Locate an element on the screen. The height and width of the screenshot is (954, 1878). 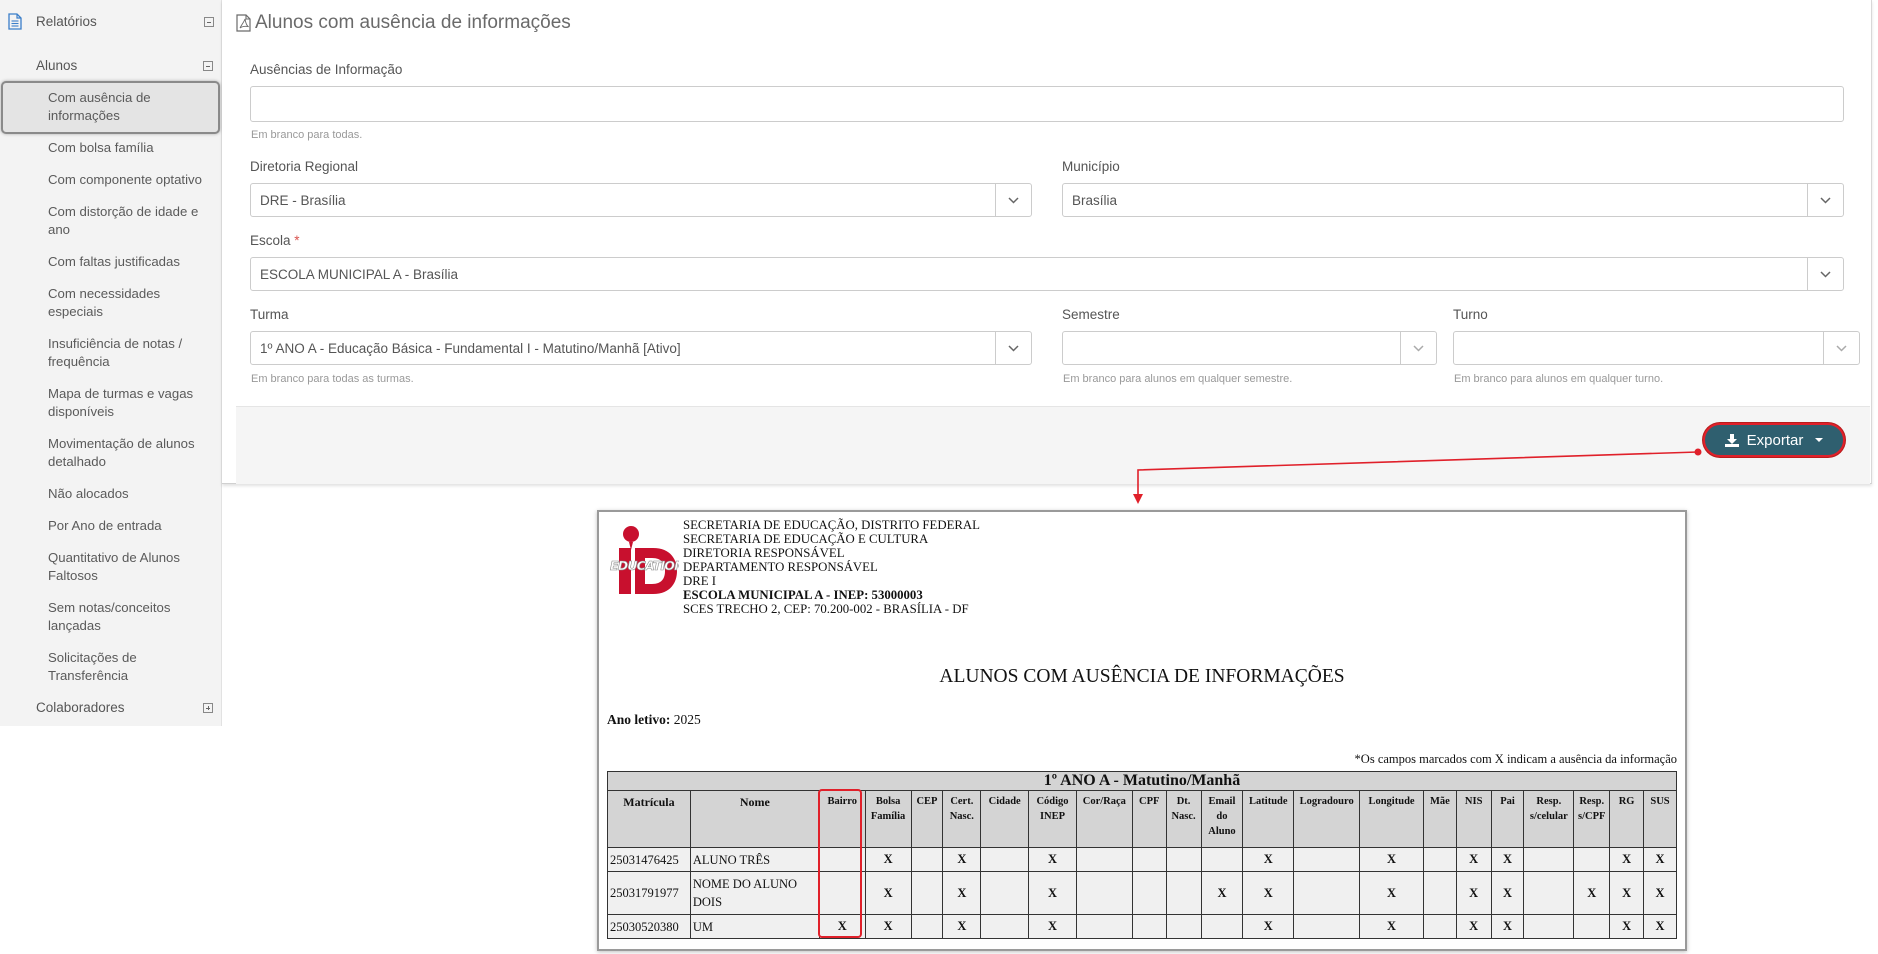
pdf-file-icon is located at coordinates (243, 23).